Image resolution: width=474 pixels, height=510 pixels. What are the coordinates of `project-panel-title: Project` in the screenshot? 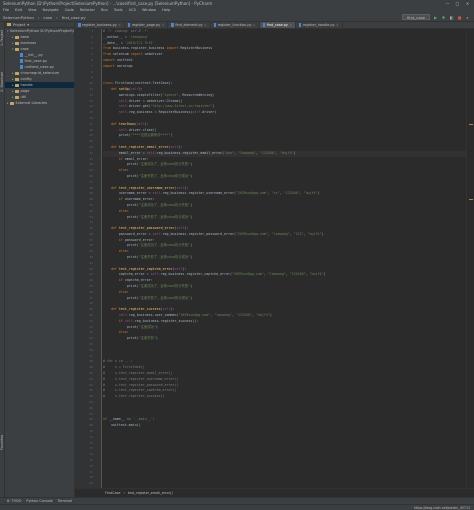 It's located at (19, 24).